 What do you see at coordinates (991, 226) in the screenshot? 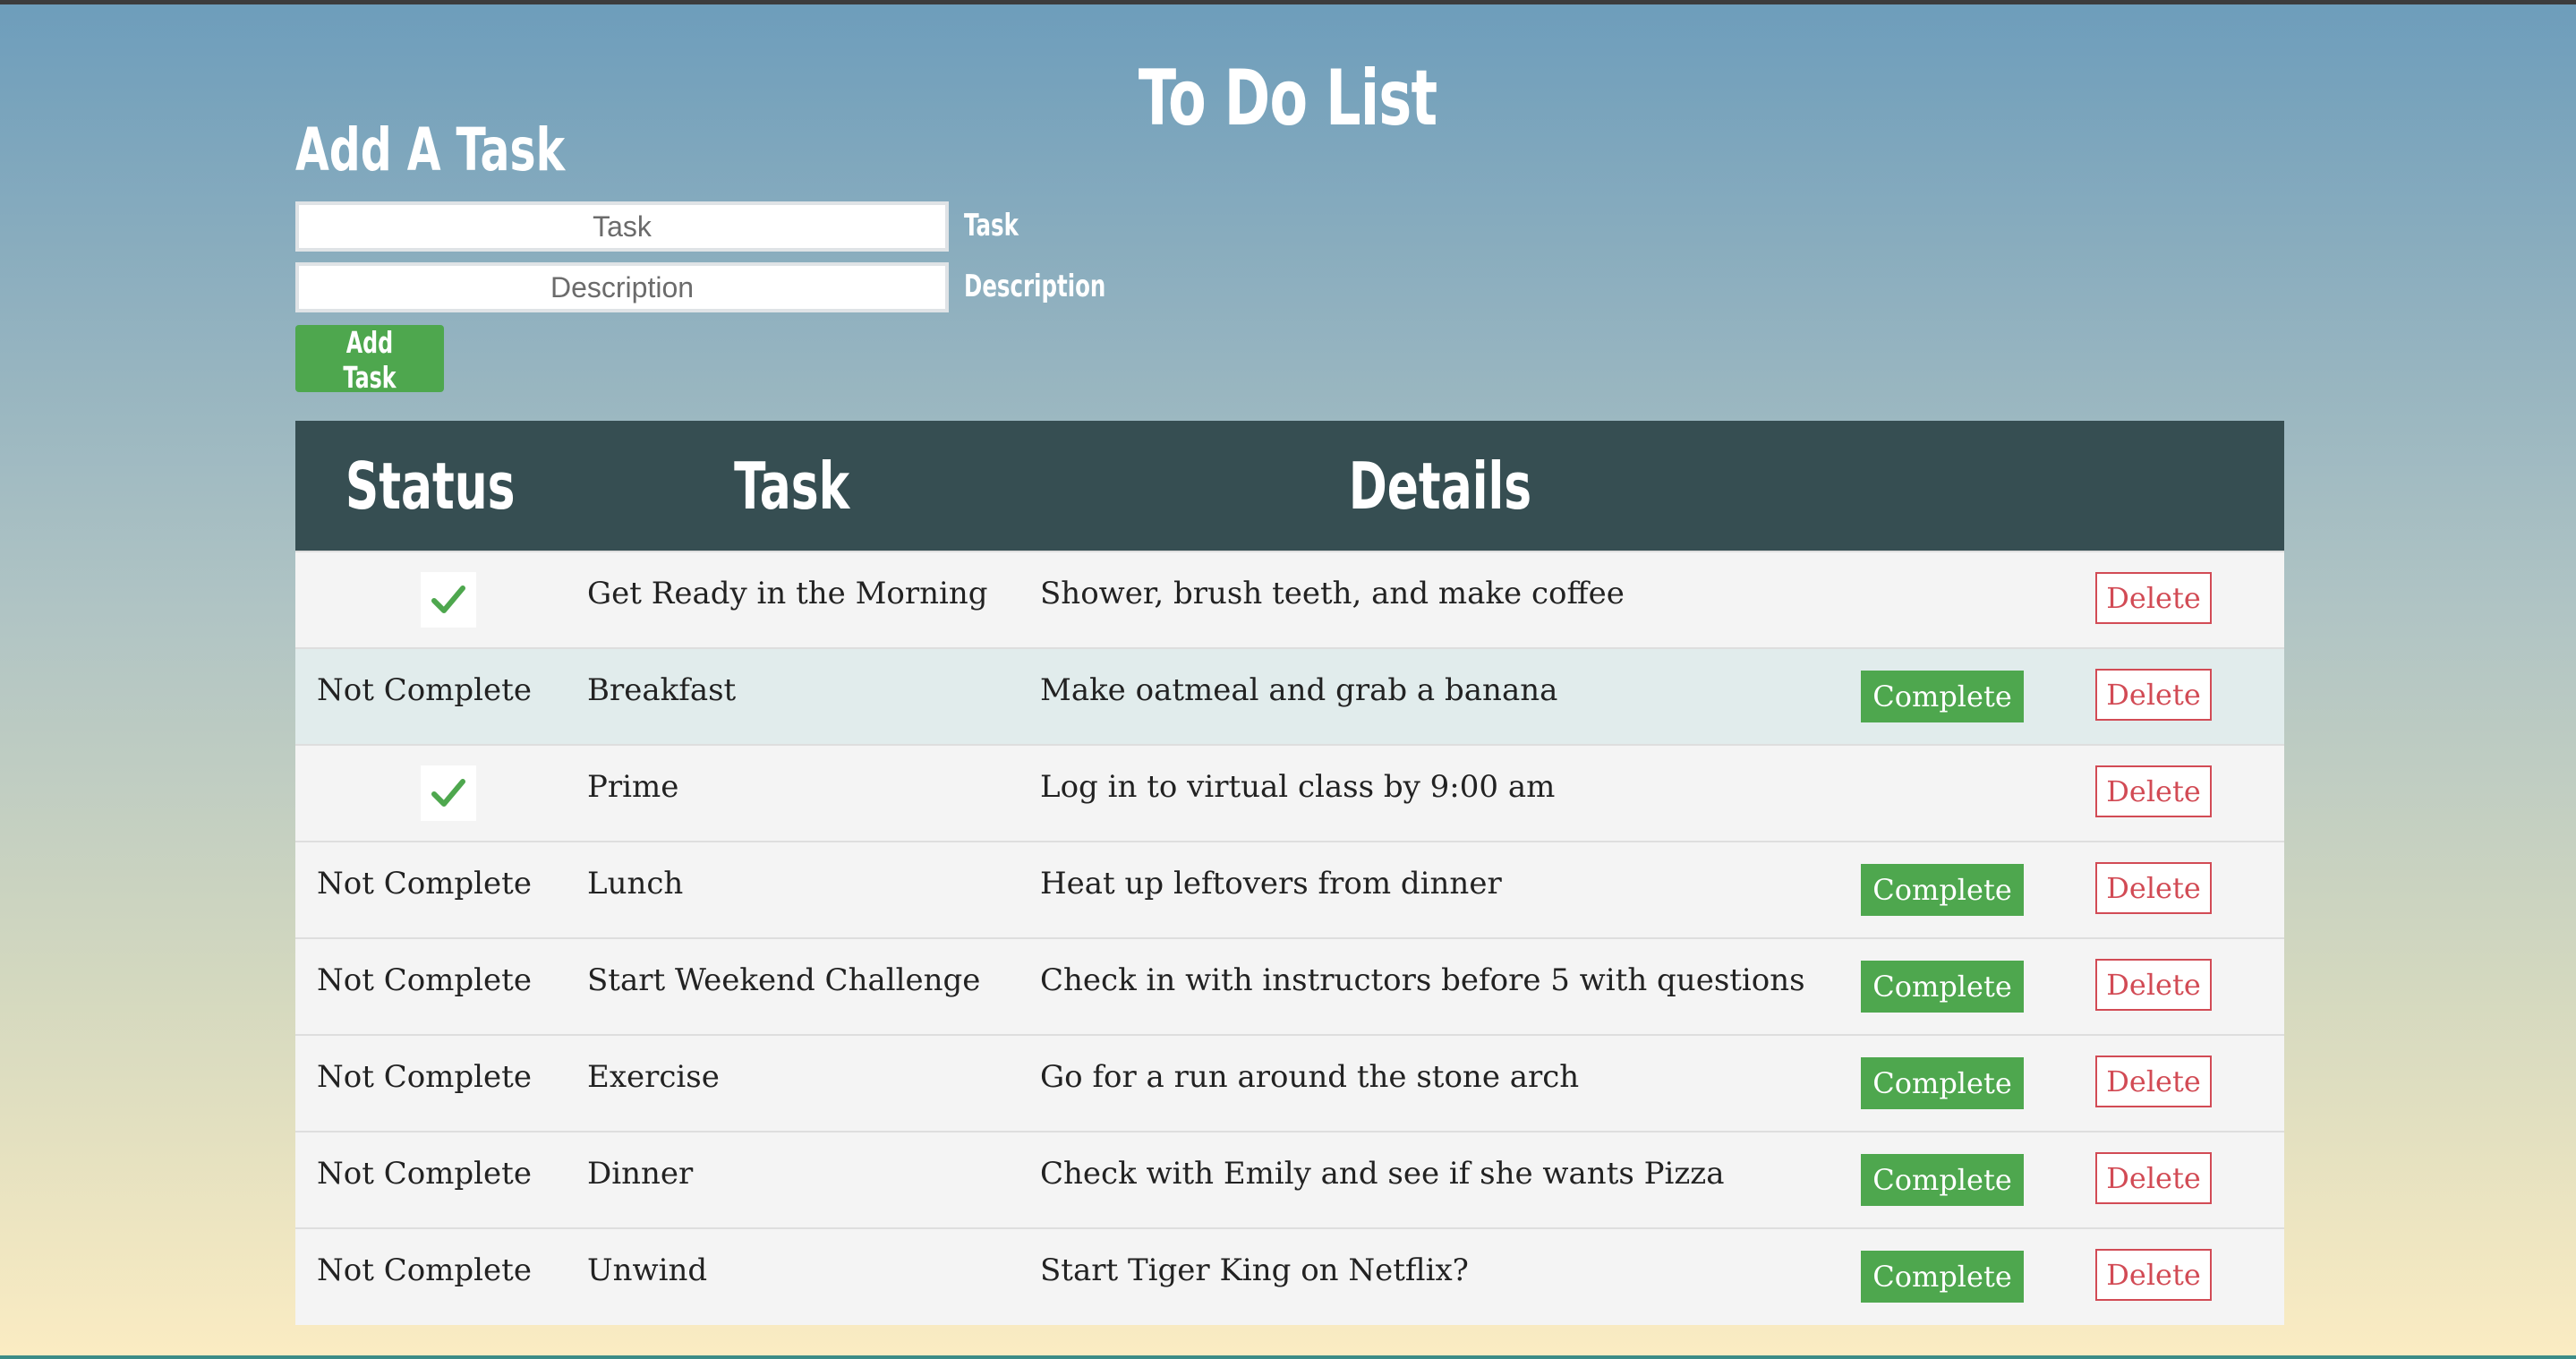
I see `task-field-label: Task` at bounding box center [991, 226].